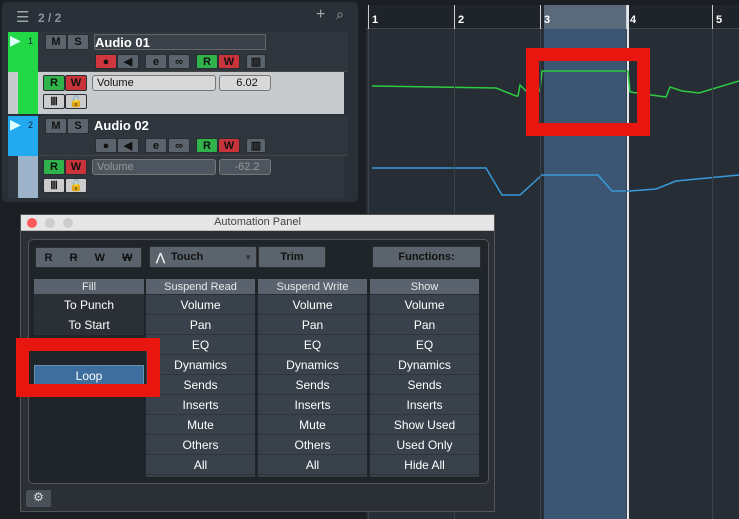  Describe the element at coordinates (89, 287) in the screenshot. I see `column-header: Fill` at that location.